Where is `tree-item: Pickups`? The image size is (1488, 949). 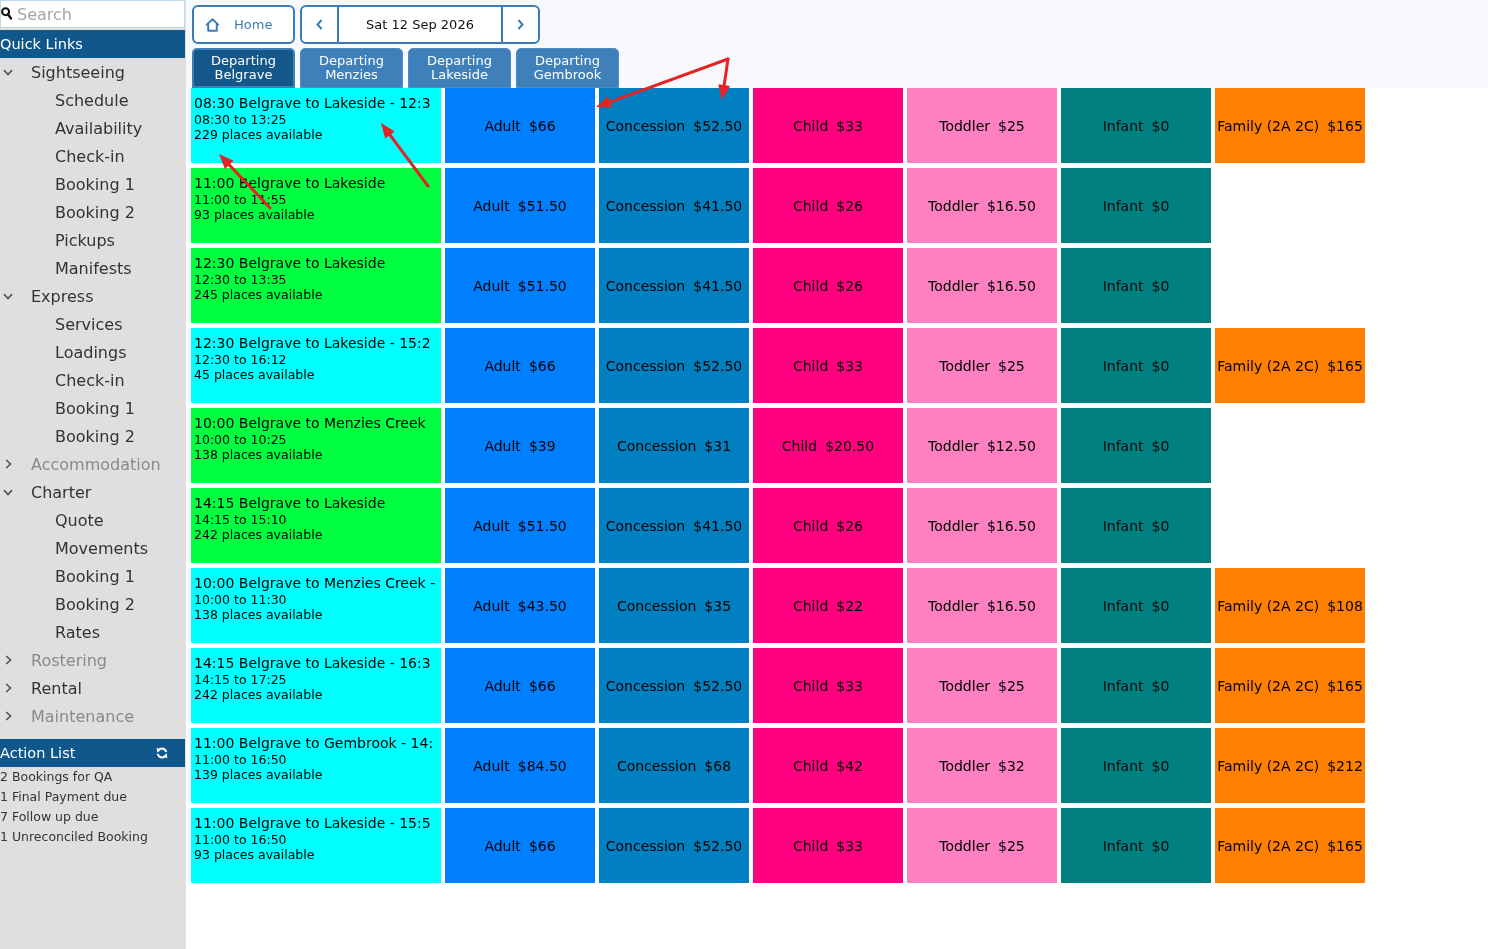 tree-item: Pickups is located at coordinates (93, 240).